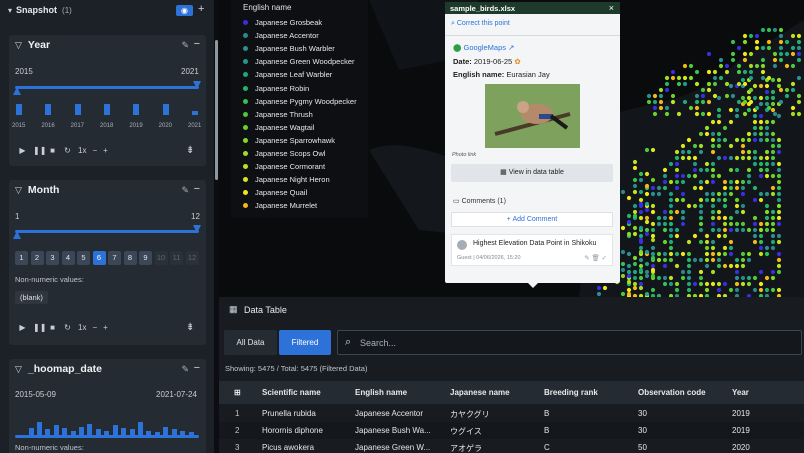 The height and width of the screenshot is (453, 804). What do you see at coordinates (94, 150) in the screenshot?
I see `speed-minus-button: −` at bounding box center [94, 150].